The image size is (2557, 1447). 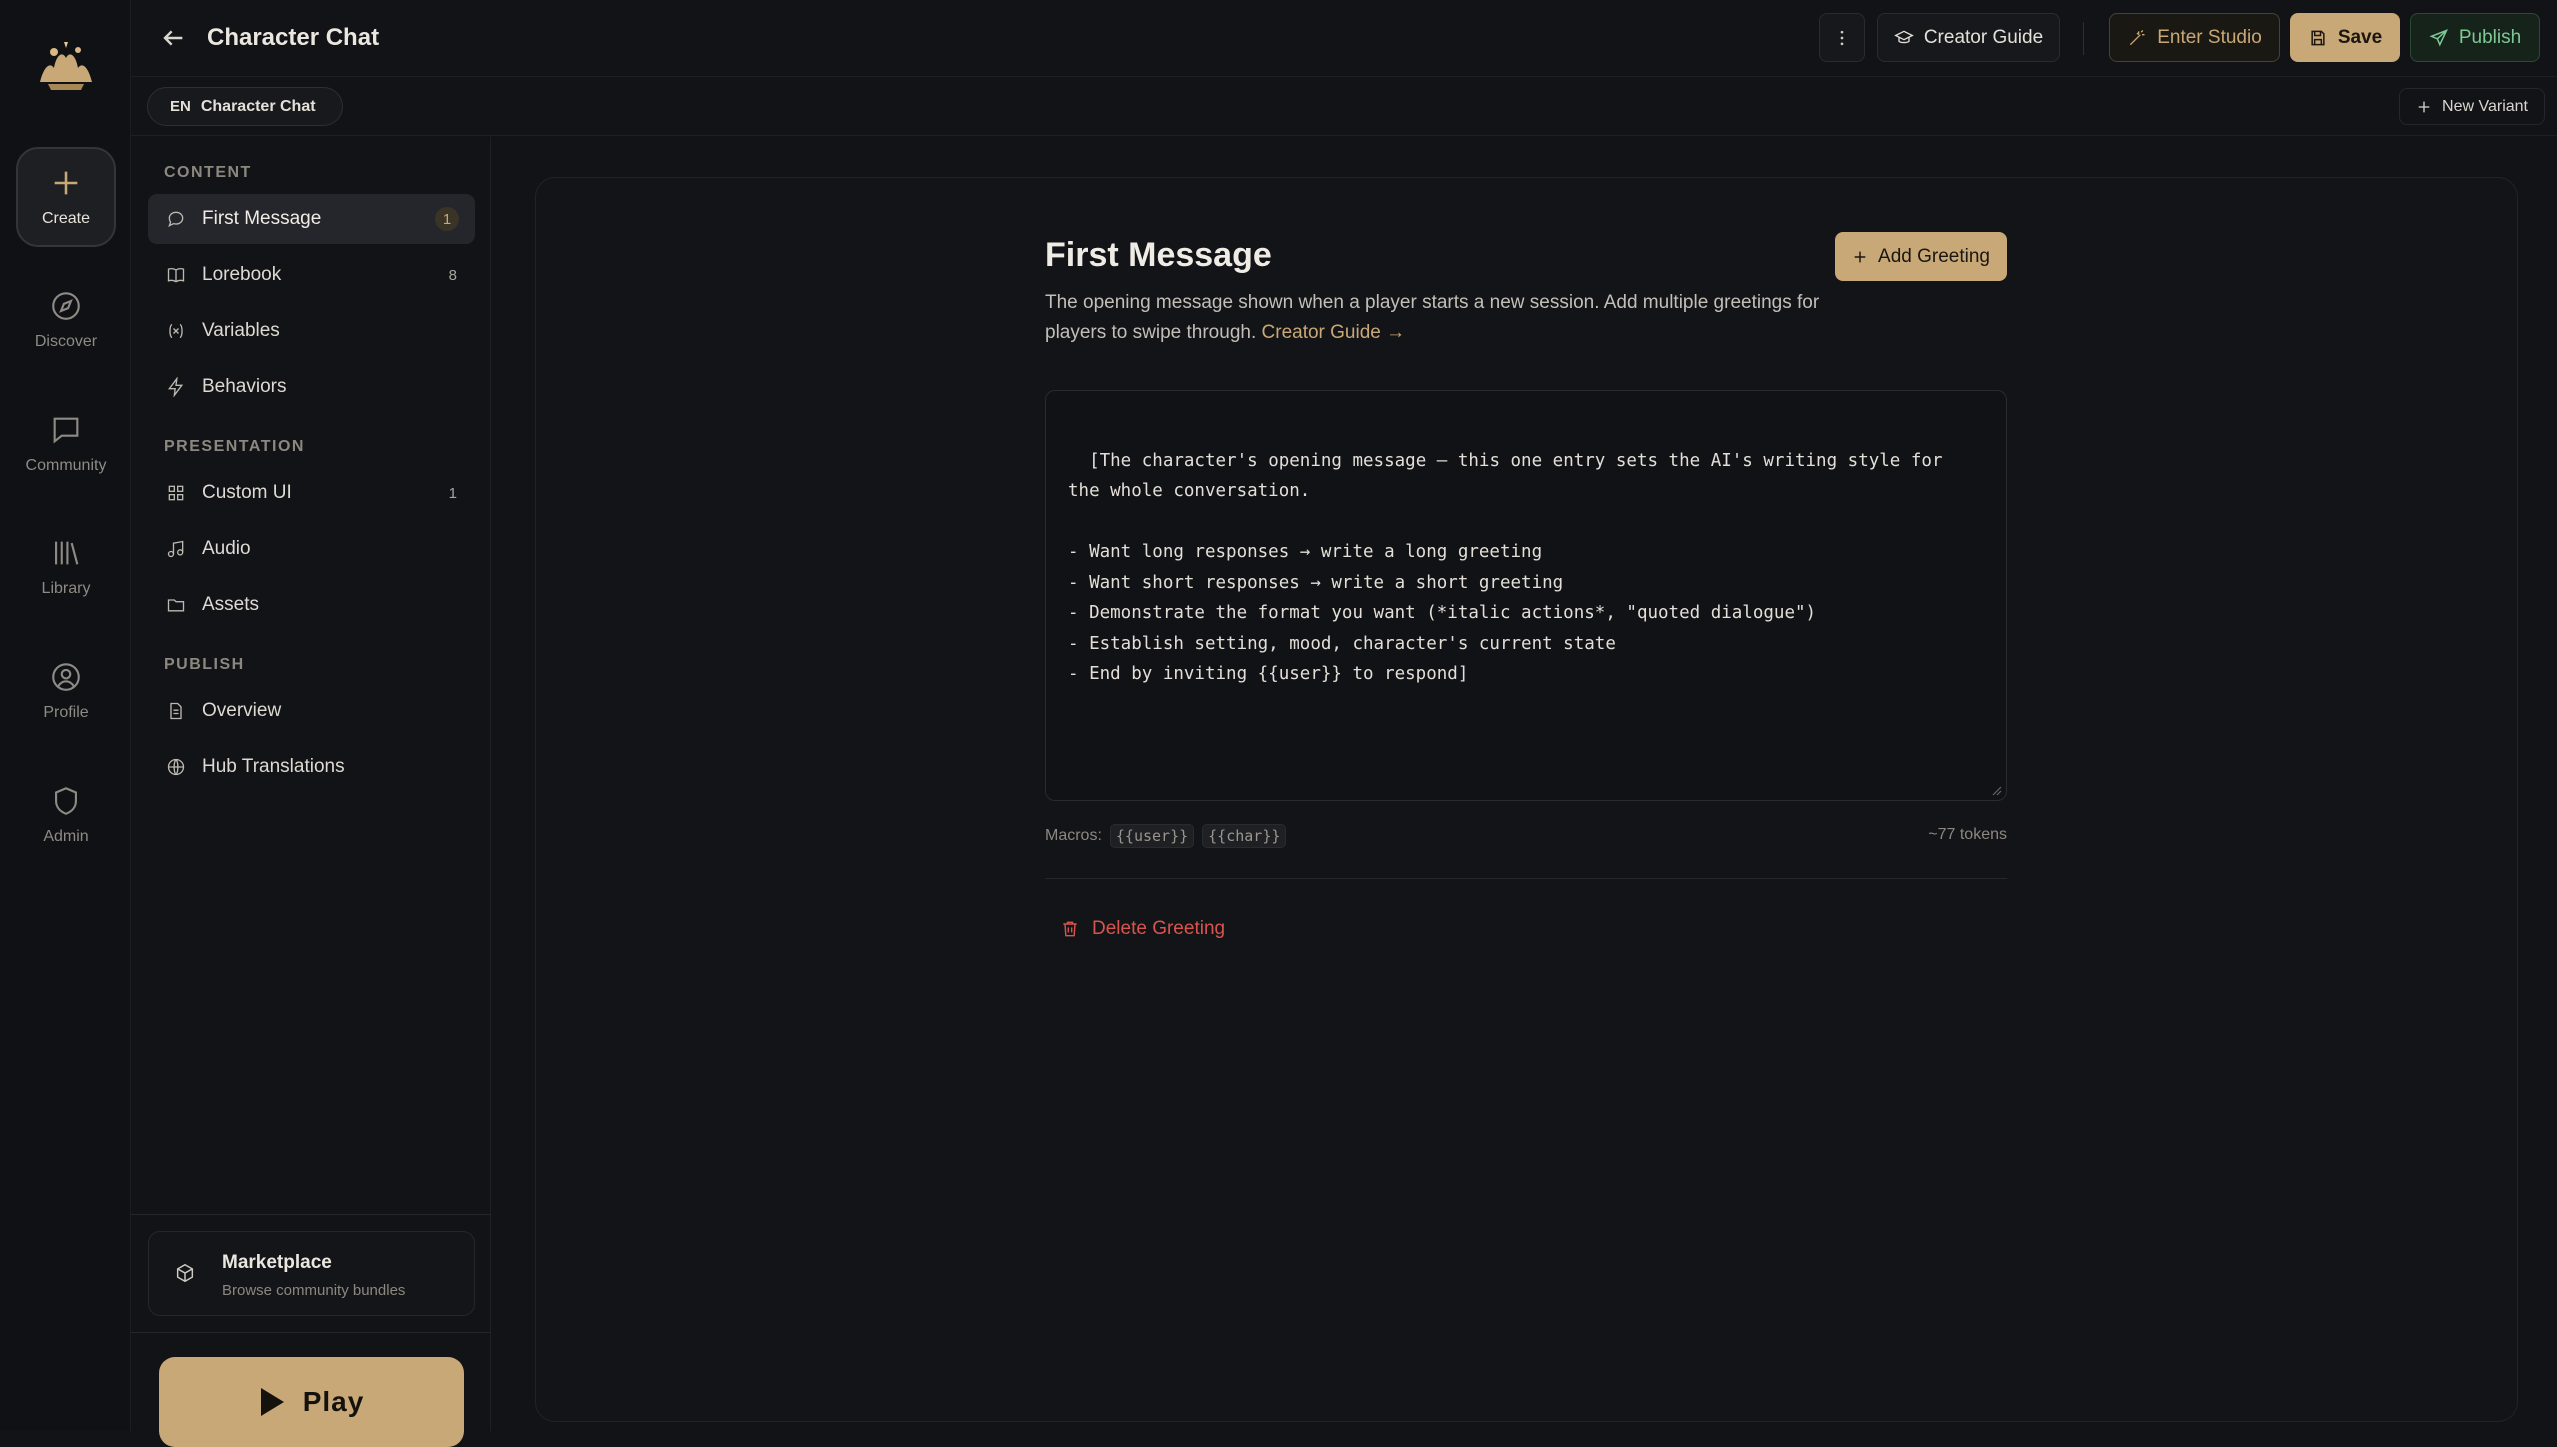 I want to click on lightning-icon, so click(x=176, y=387).